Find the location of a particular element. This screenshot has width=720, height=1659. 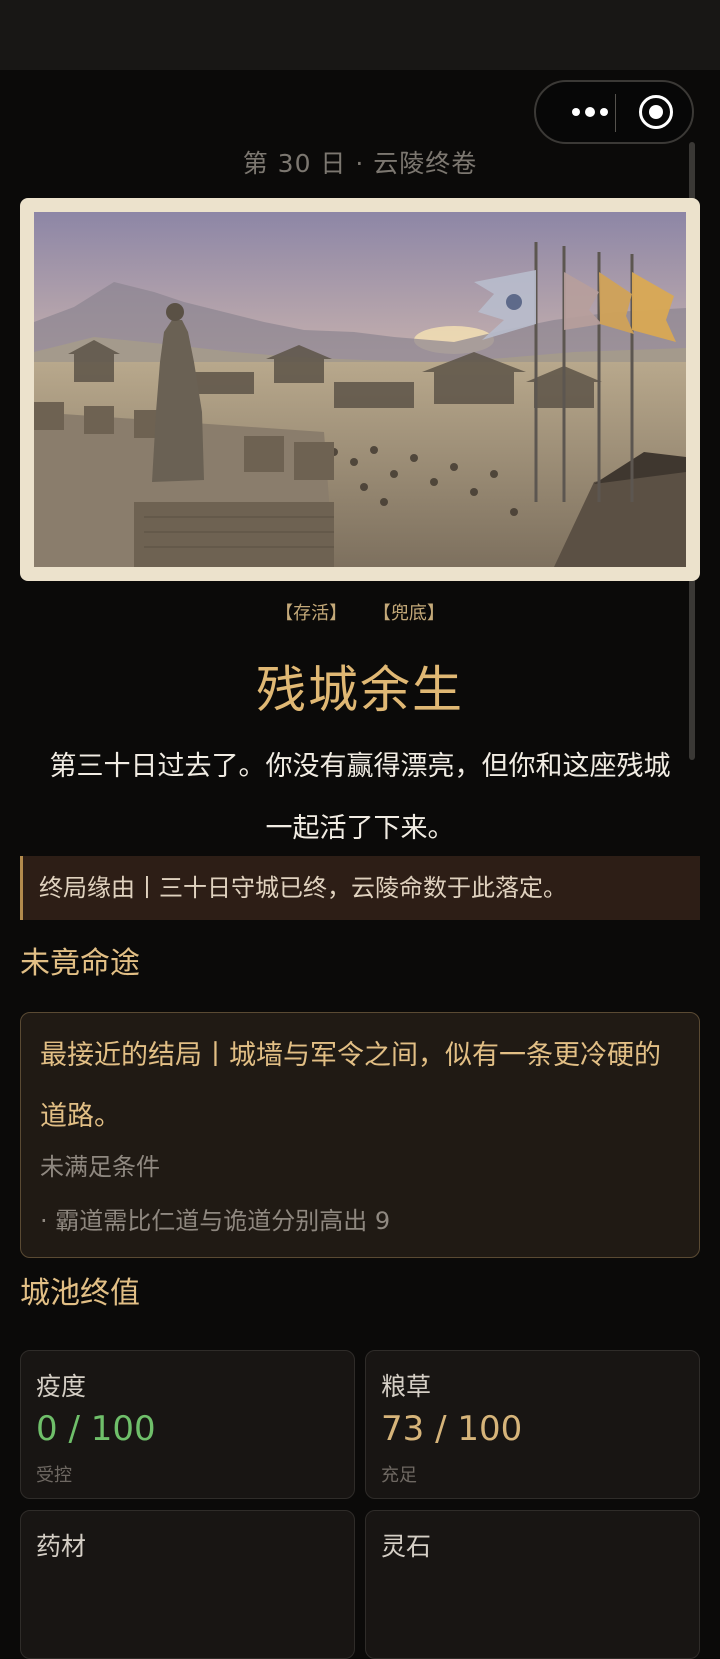

ending-description: 第三十日过去了。你没有赢得漂亮，但你和这座残城一起活了下来。 is located at coordinates (360, 797).